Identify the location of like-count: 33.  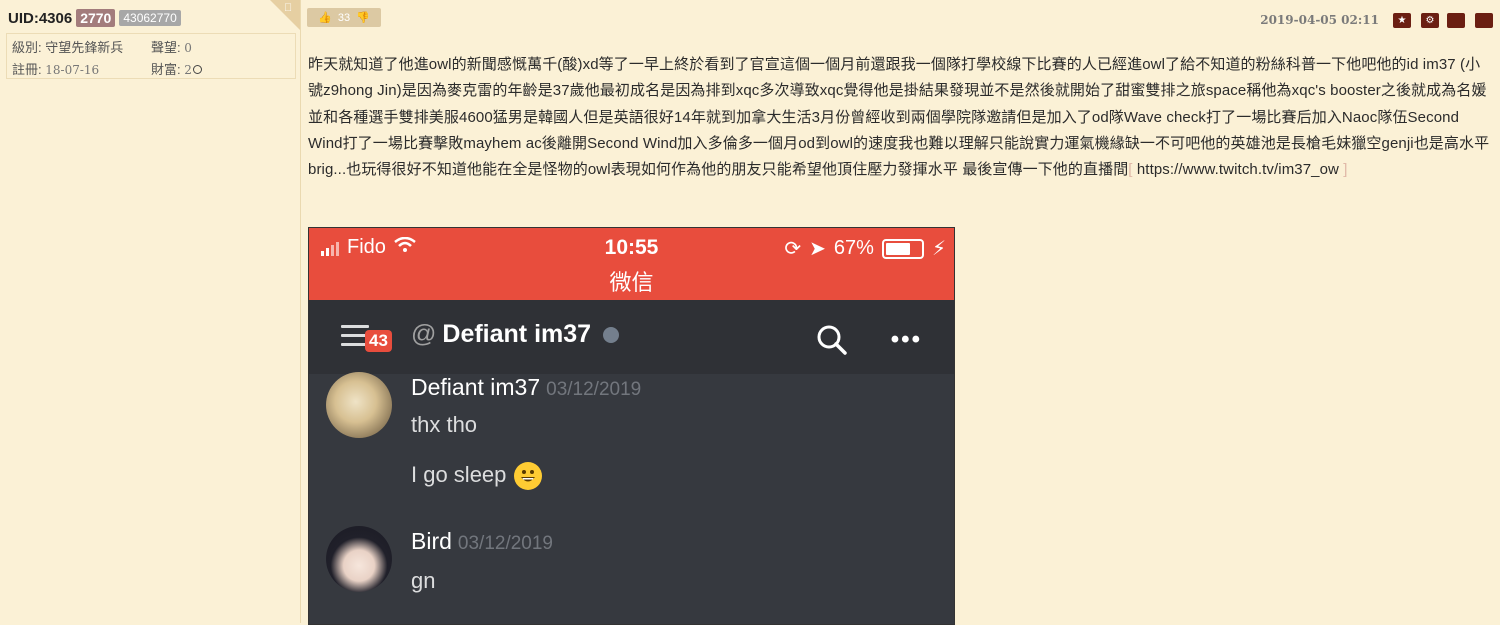
(344, 17).